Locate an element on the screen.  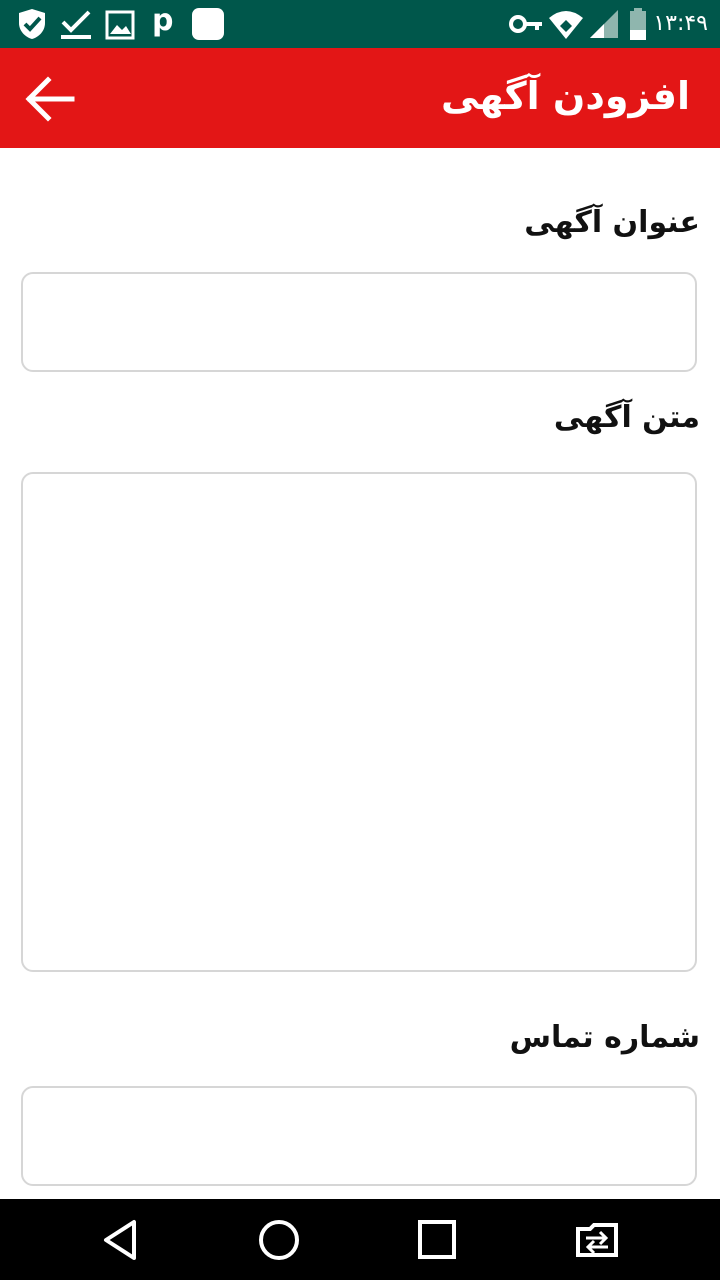
p-letter-icon: p is located at coordinates (162, 22).